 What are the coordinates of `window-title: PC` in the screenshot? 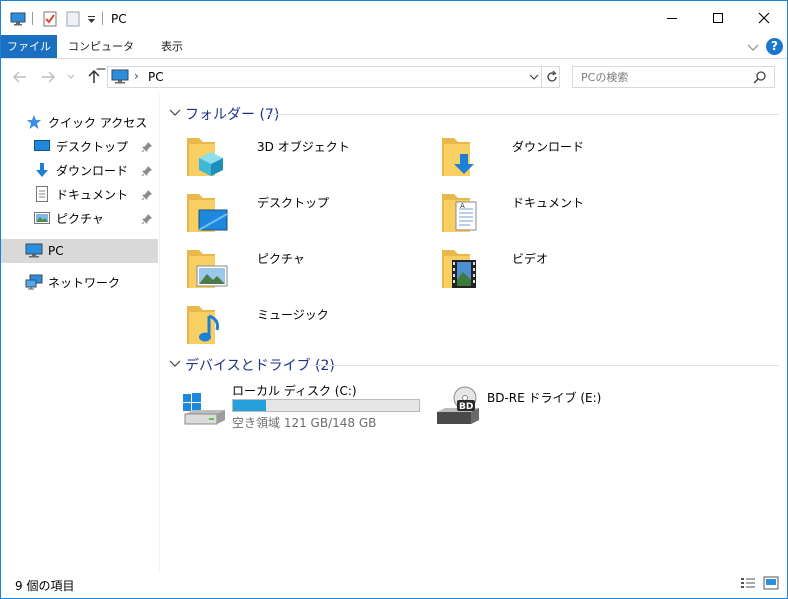 It's located at (119, 19).